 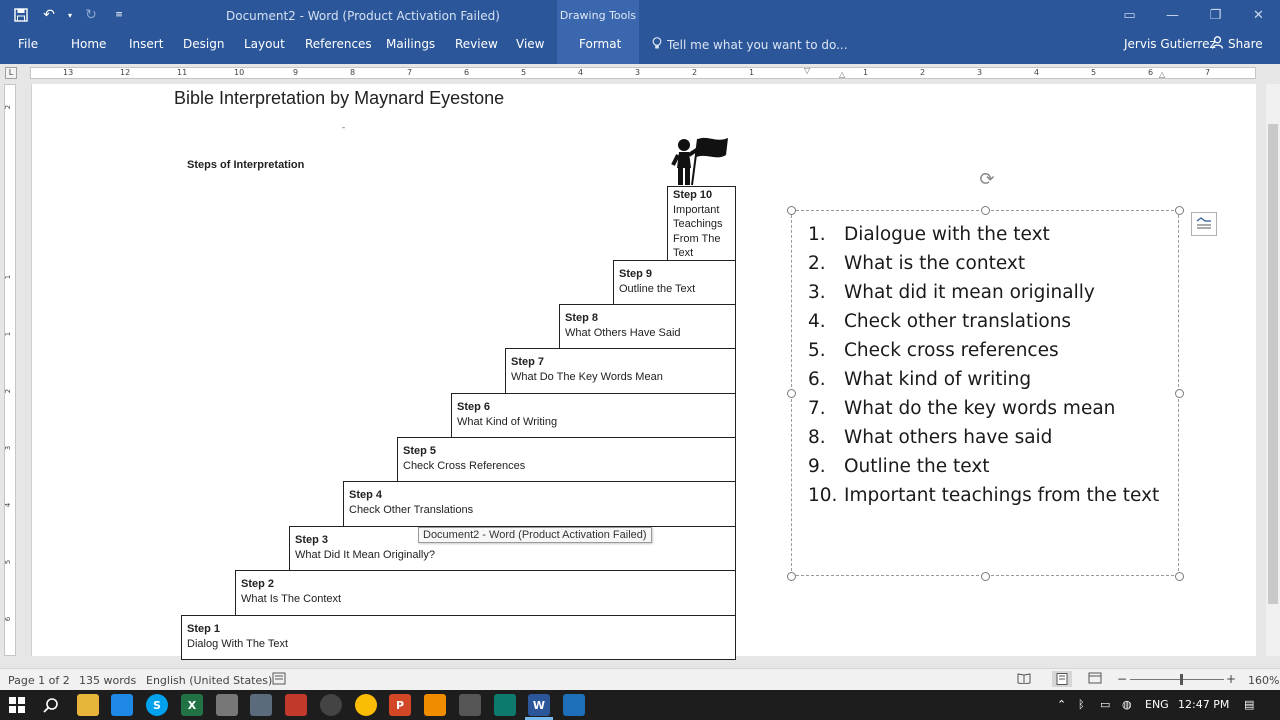 What do you see at coordinates (817, 350) in the screenshot?
I see `list-number: 5.` at bounding box center [817, 350].